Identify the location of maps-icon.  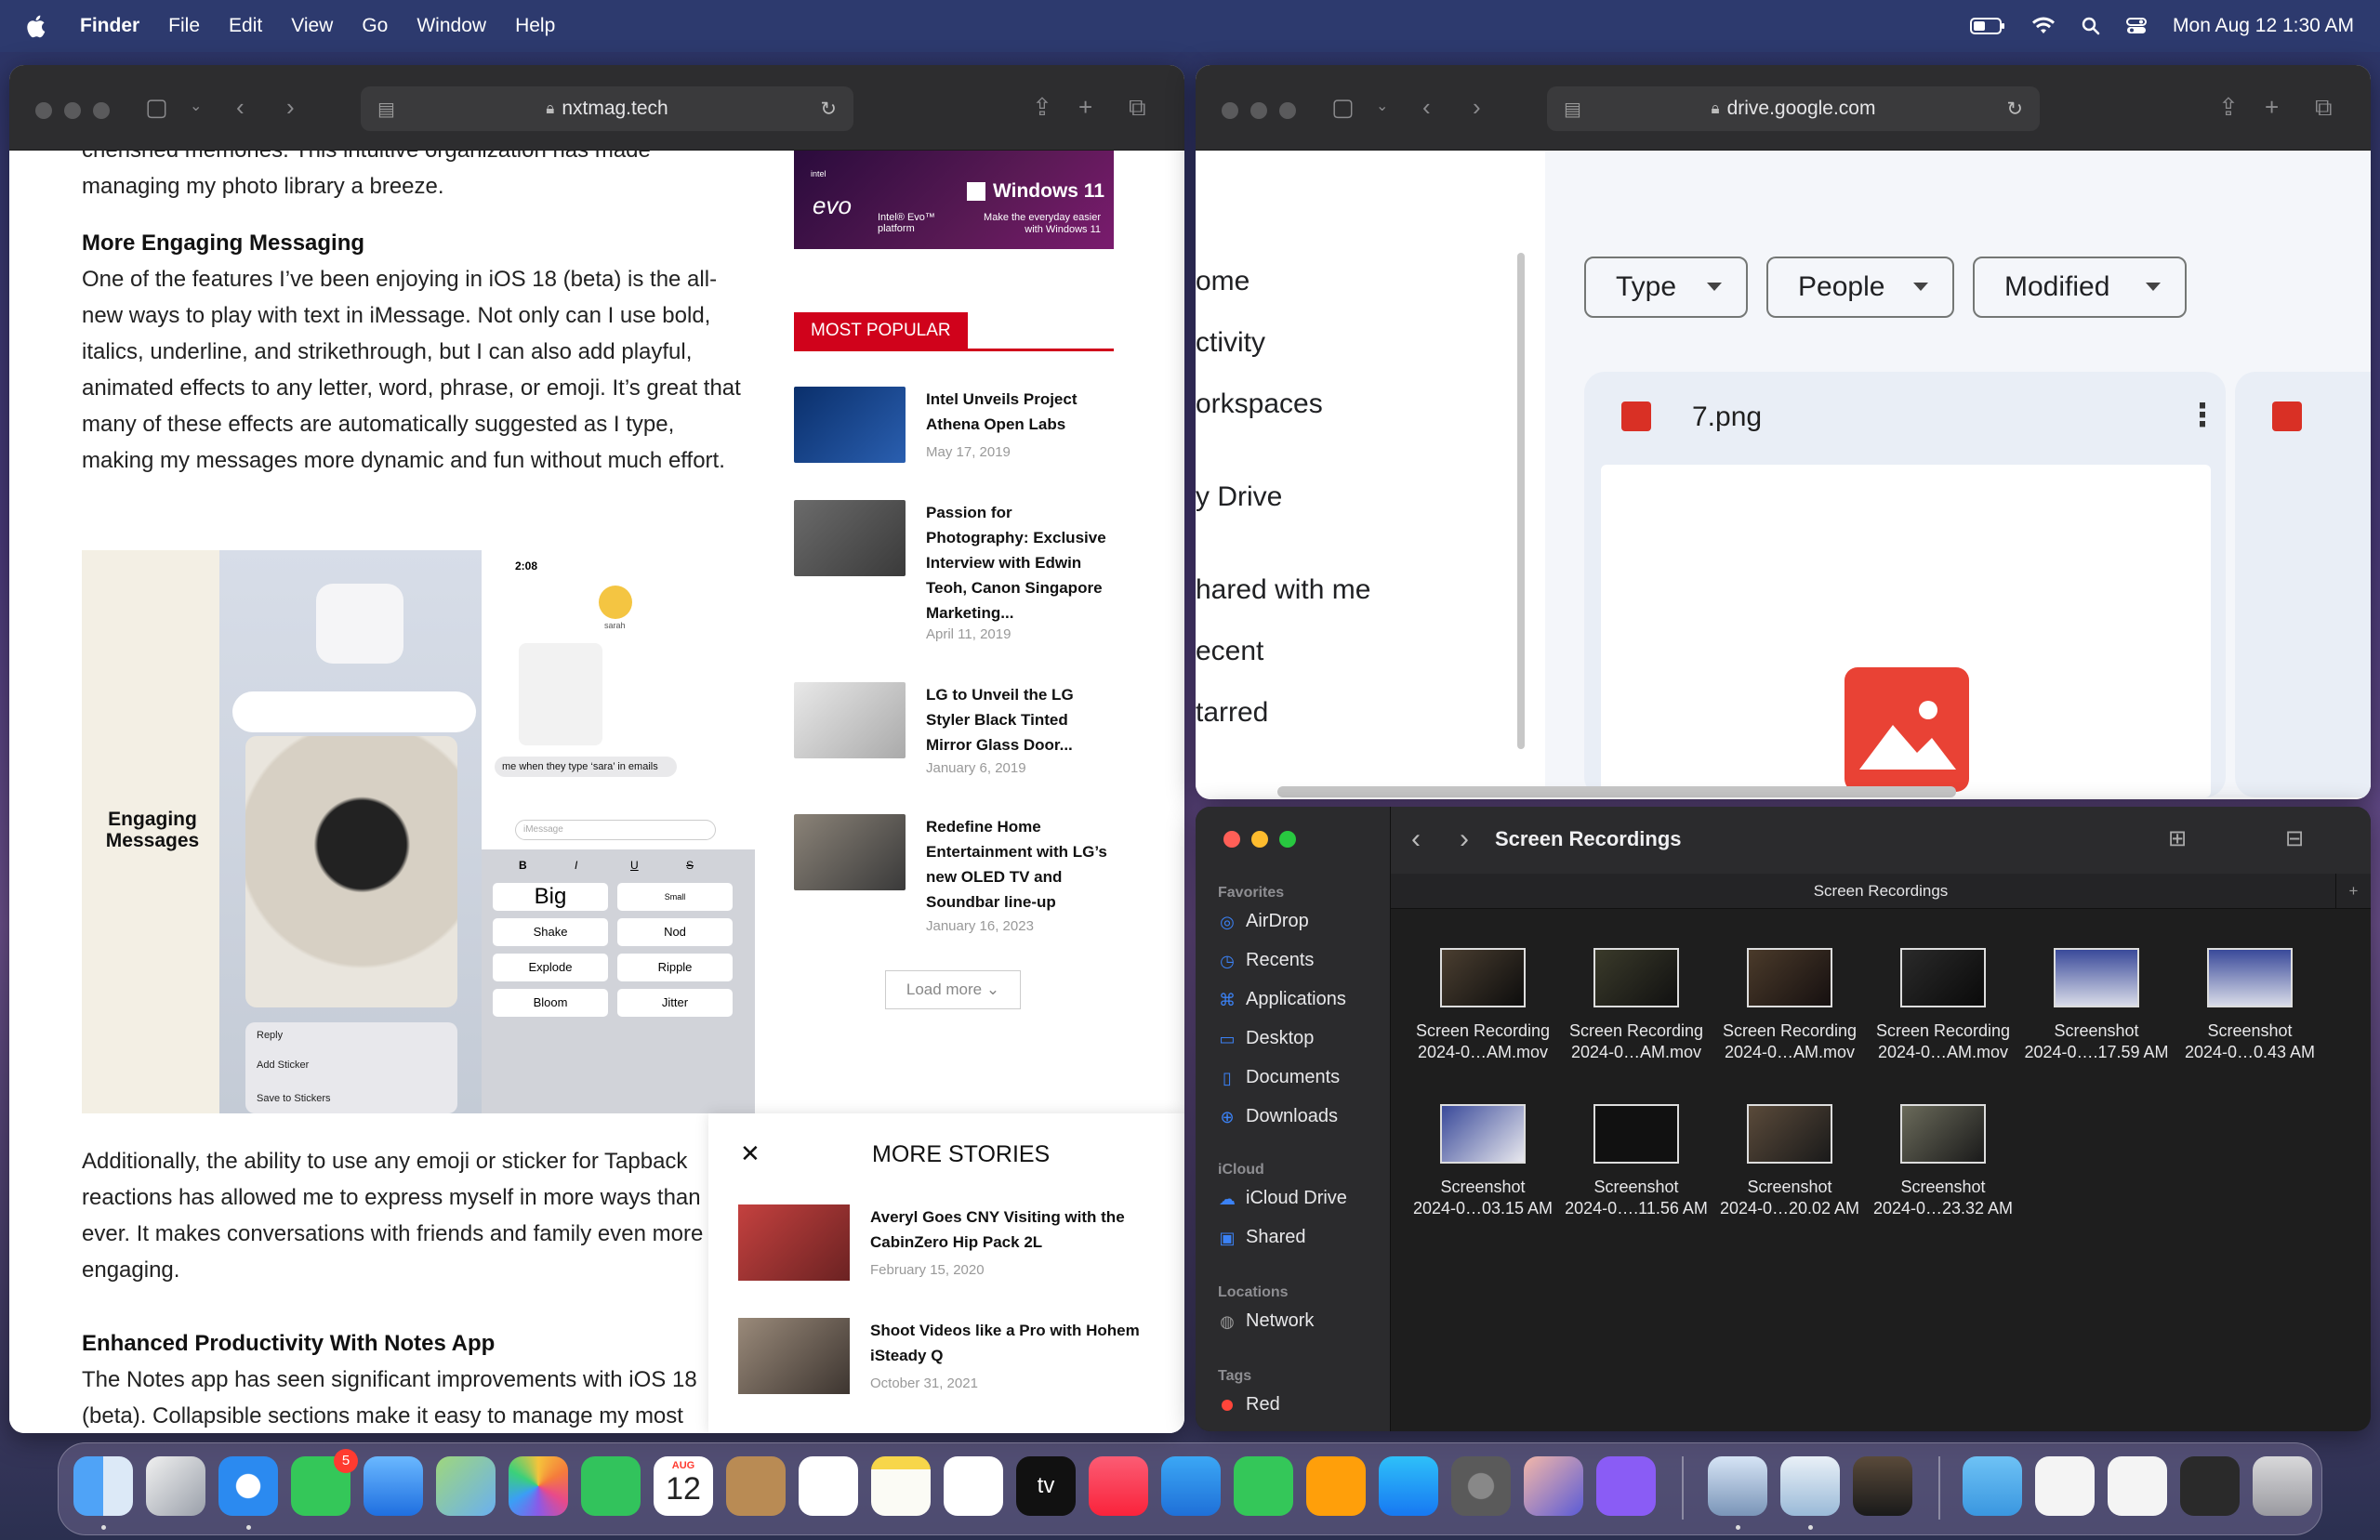
(466, 1486).